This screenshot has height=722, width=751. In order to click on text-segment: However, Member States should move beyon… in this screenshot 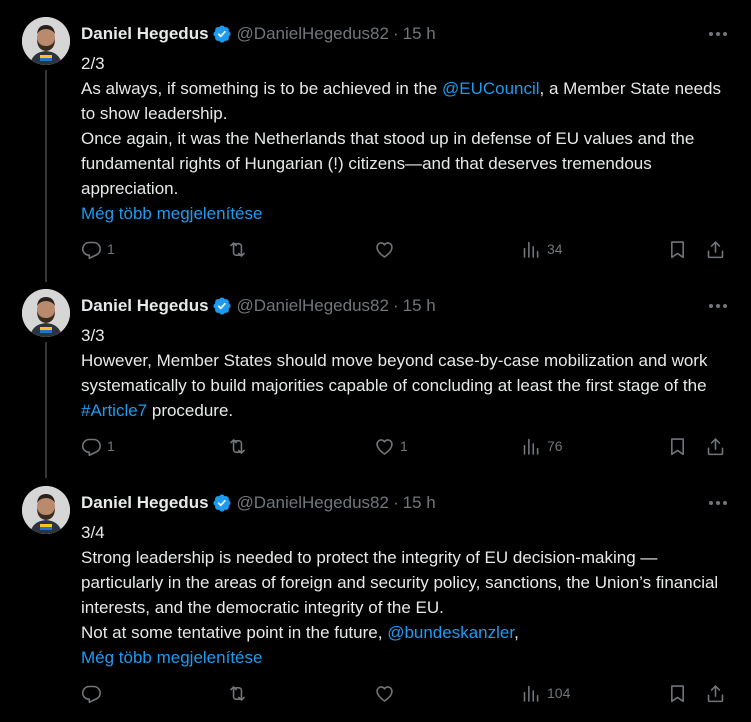, I will do `click(394, 373)`.